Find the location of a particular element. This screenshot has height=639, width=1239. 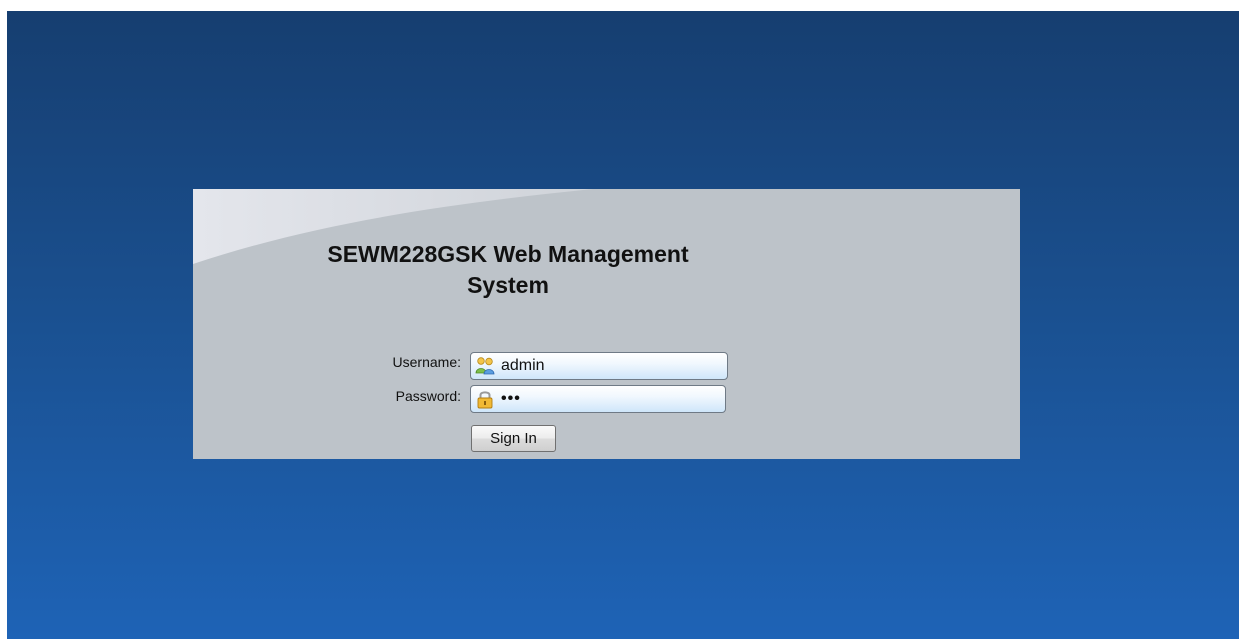

lock-icon is located at coordinates (485, 399).